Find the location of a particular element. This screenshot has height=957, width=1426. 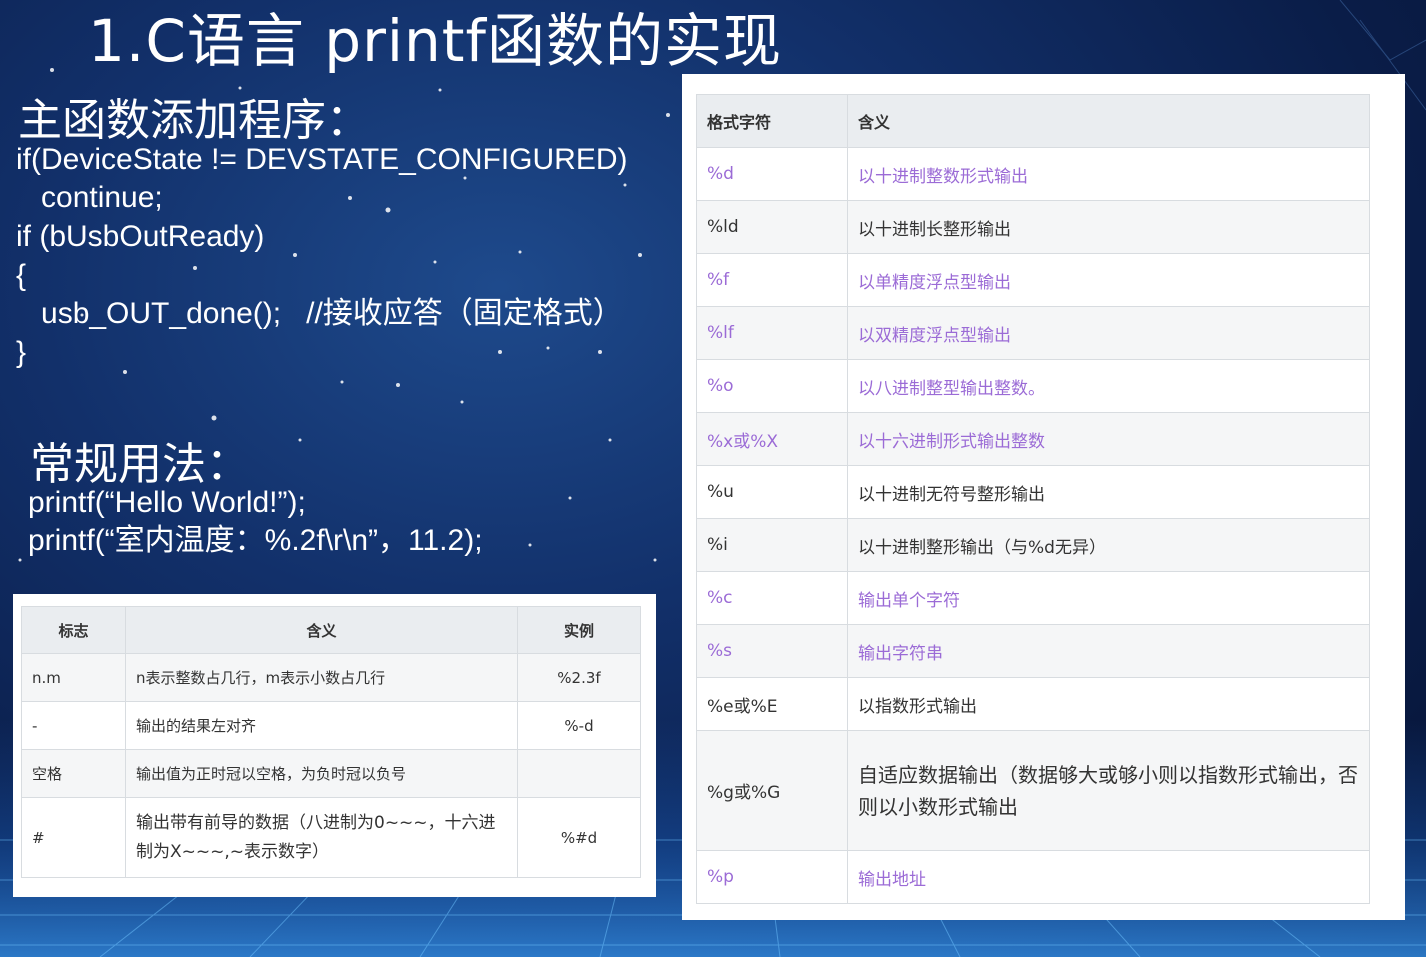

table-row: 空格 输出值为正时冠以空格，为负时冠以负号 is located at coordinates (331, 773).